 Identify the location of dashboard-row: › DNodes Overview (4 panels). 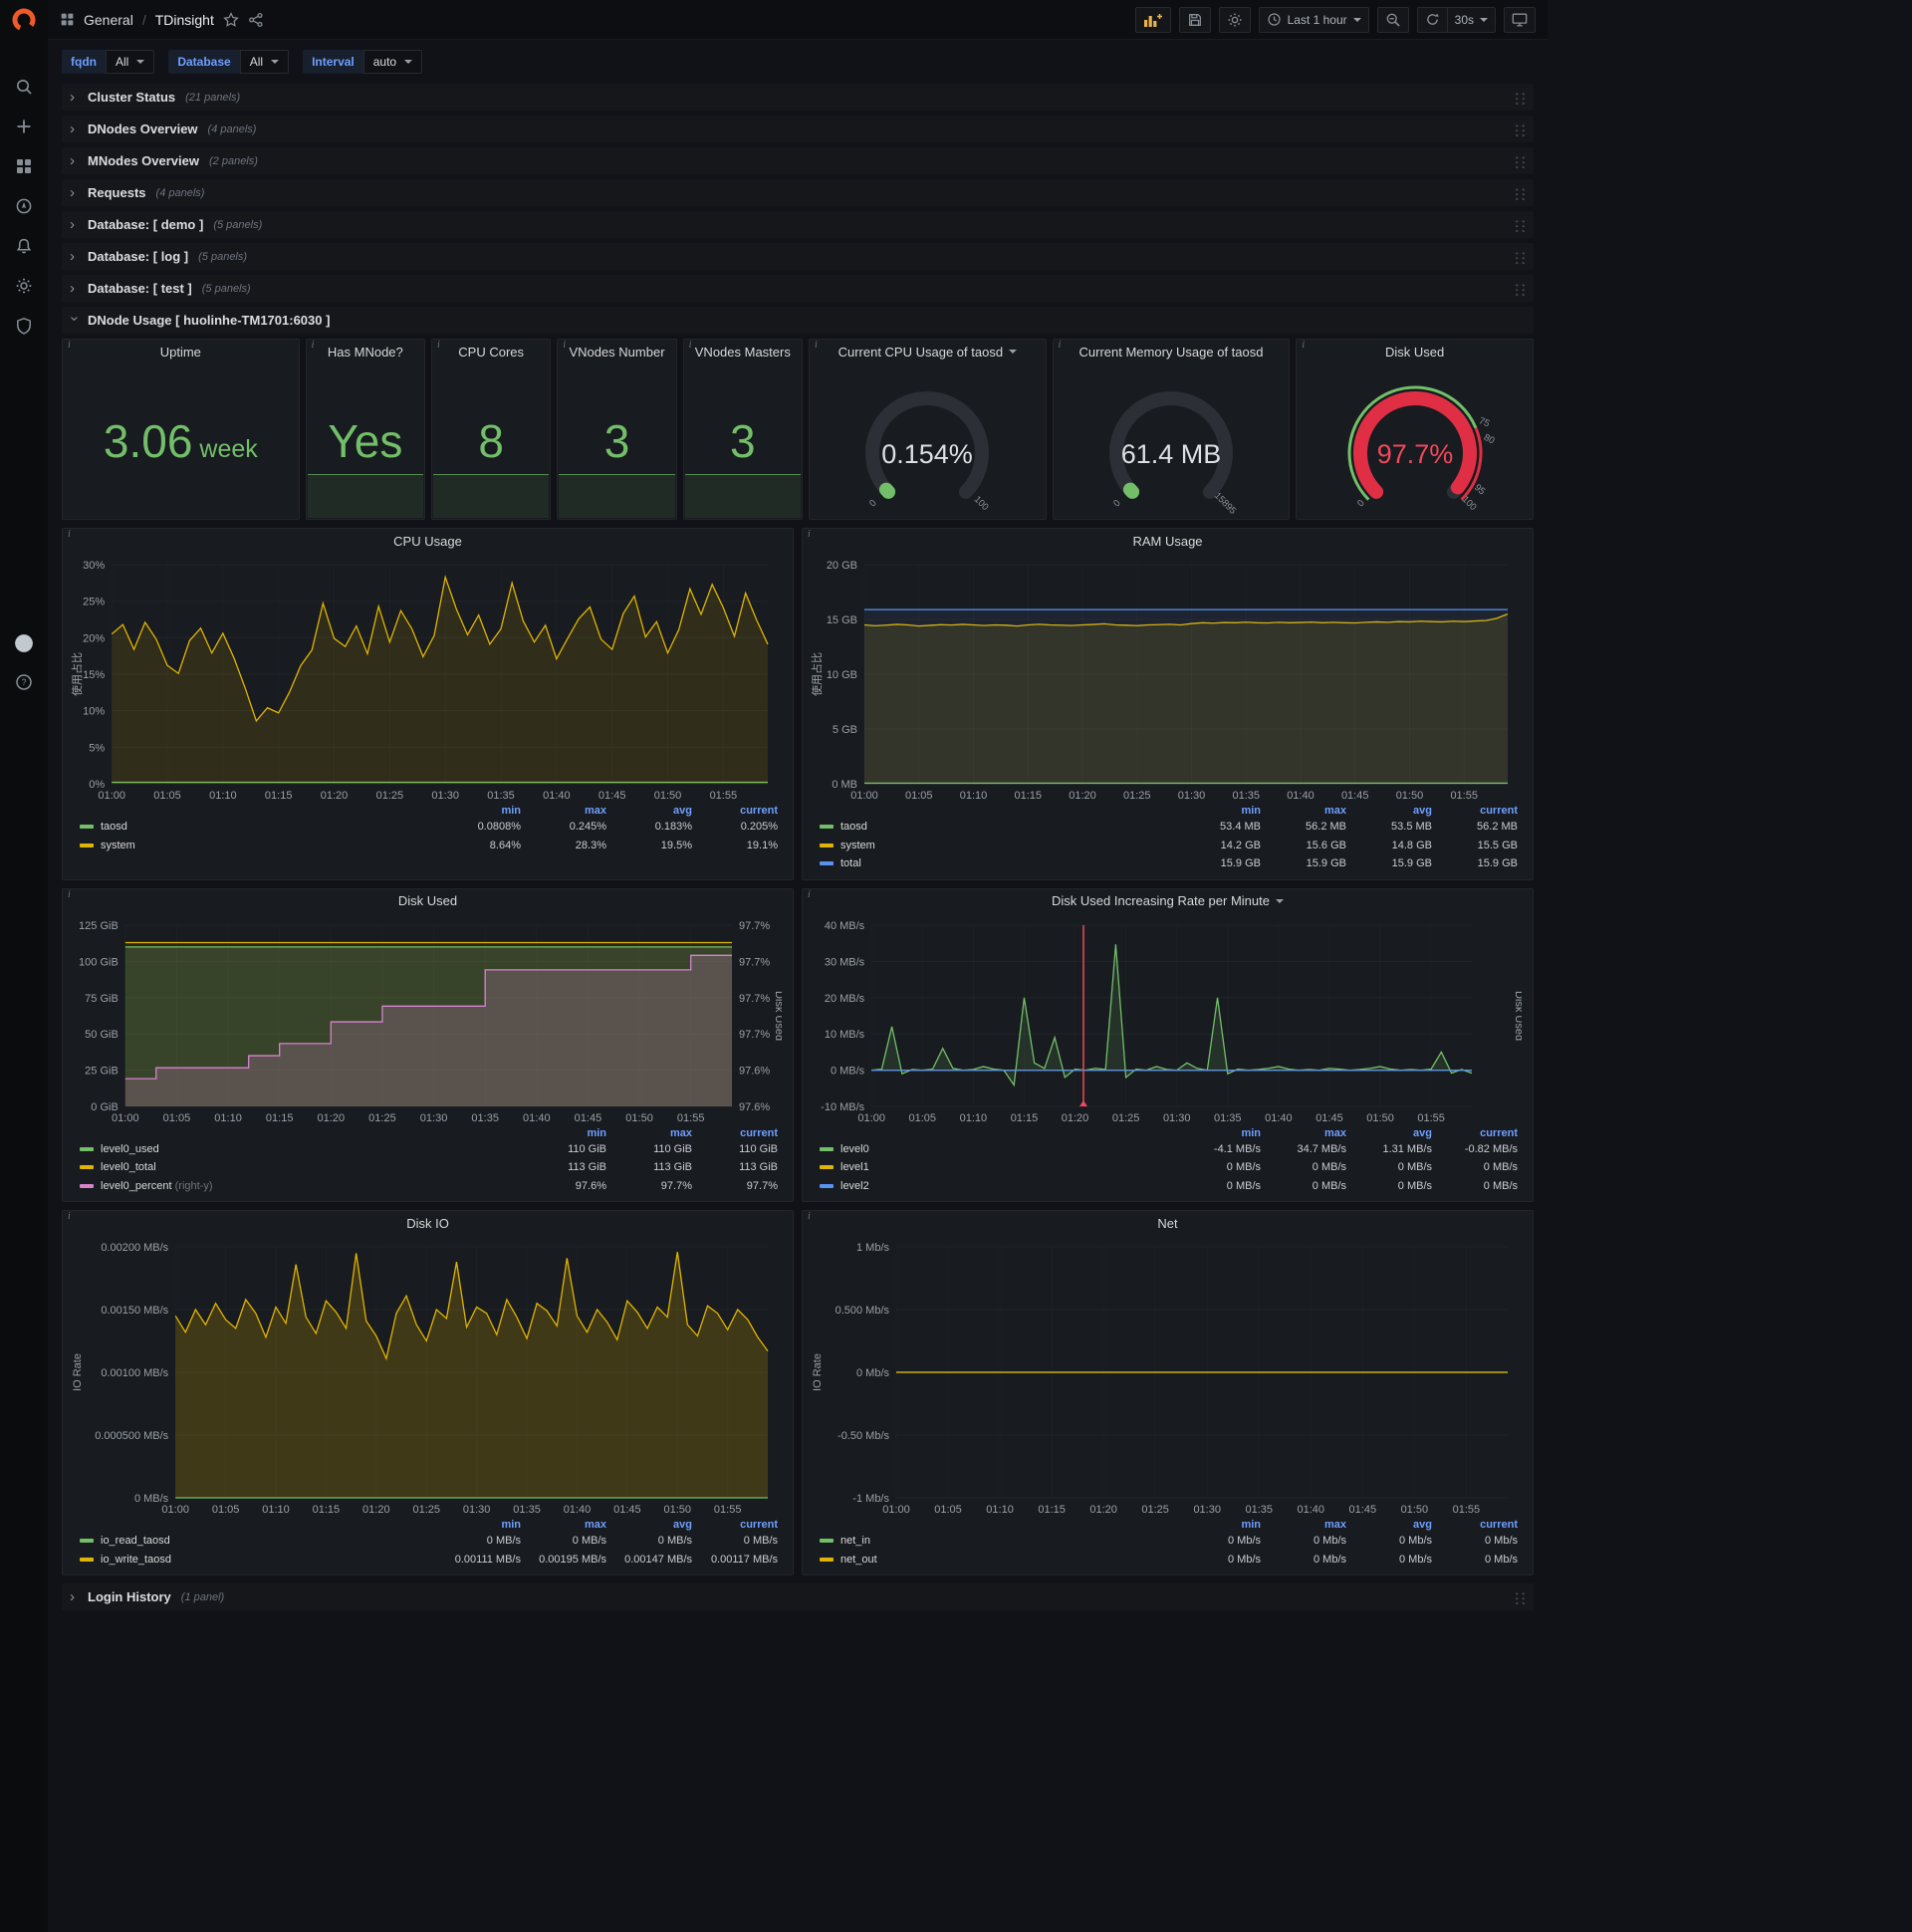
(798, 129).